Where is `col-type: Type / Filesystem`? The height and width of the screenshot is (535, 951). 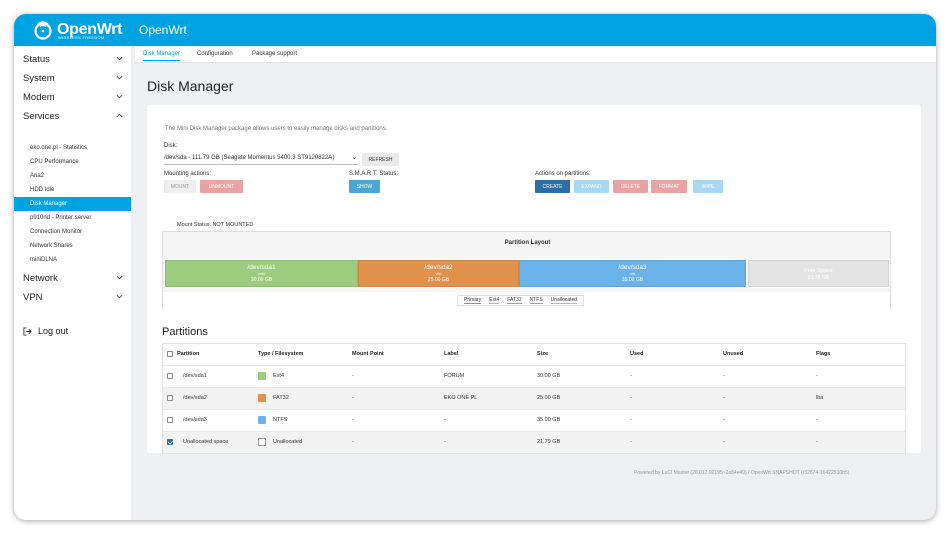 col-type: Type / Filesystem is located at coordinates (281, 354).